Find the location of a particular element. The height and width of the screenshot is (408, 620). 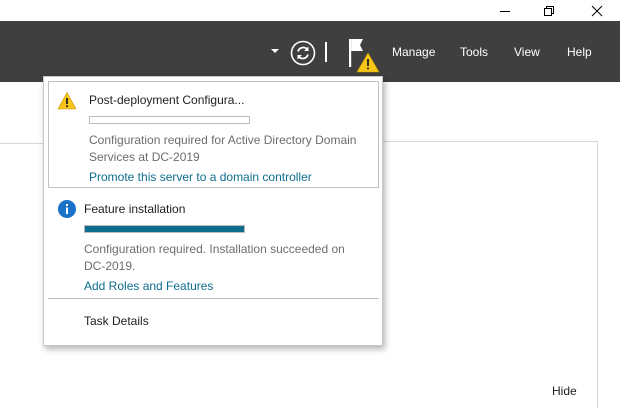

close-button is located at coordinates (597, 10).